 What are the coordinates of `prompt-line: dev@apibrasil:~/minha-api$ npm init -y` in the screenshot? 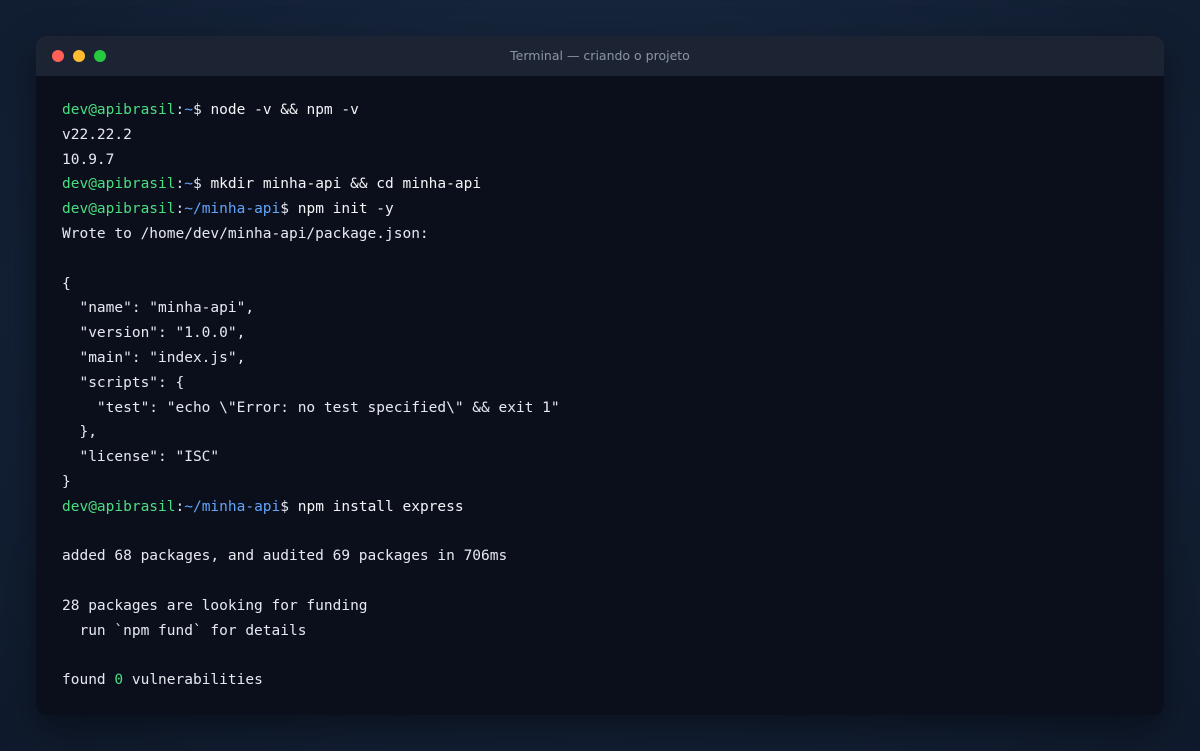 It's located at (600, 209).